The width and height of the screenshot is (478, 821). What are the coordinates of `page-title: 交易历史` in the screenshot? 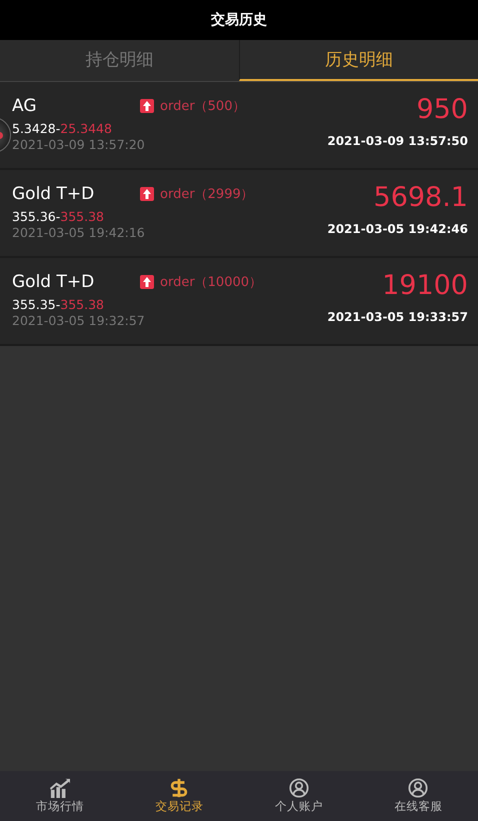 It's located at (239, 20).